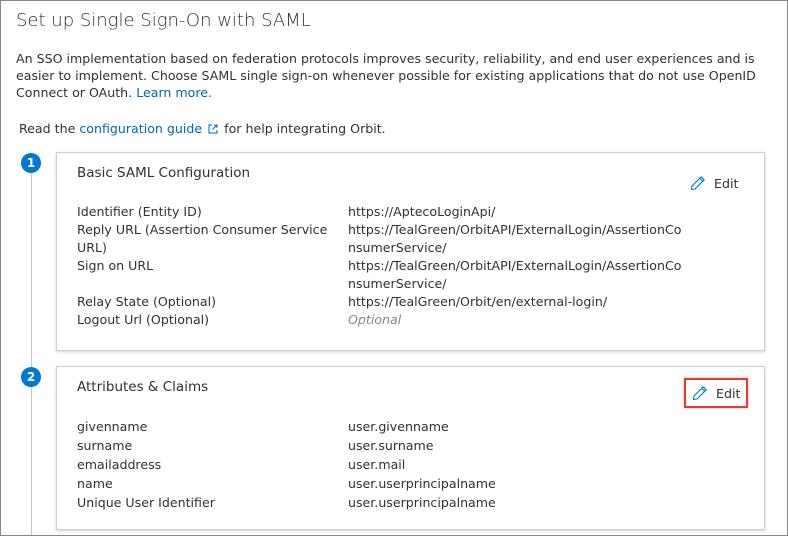 This screenshot has height=536, width=788. What do you see at coordinates (391, 445) in the screenshot?
I see `claim-value: user.surname` at bounding box center [391, 445].